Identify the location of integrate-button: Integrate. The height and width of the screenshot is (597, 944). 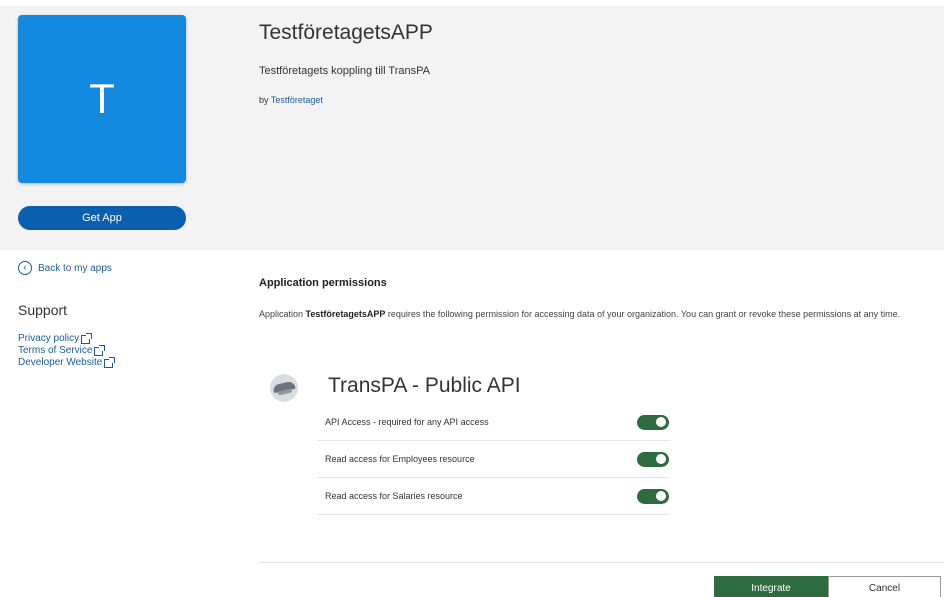
(771, 586).